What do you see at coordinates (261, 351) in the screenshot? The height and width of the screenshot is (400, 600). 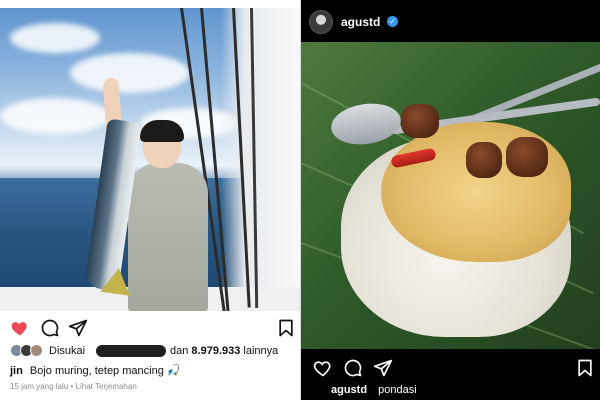 I see `likes-suffix: lainnya` at bounding box center [261, 351].